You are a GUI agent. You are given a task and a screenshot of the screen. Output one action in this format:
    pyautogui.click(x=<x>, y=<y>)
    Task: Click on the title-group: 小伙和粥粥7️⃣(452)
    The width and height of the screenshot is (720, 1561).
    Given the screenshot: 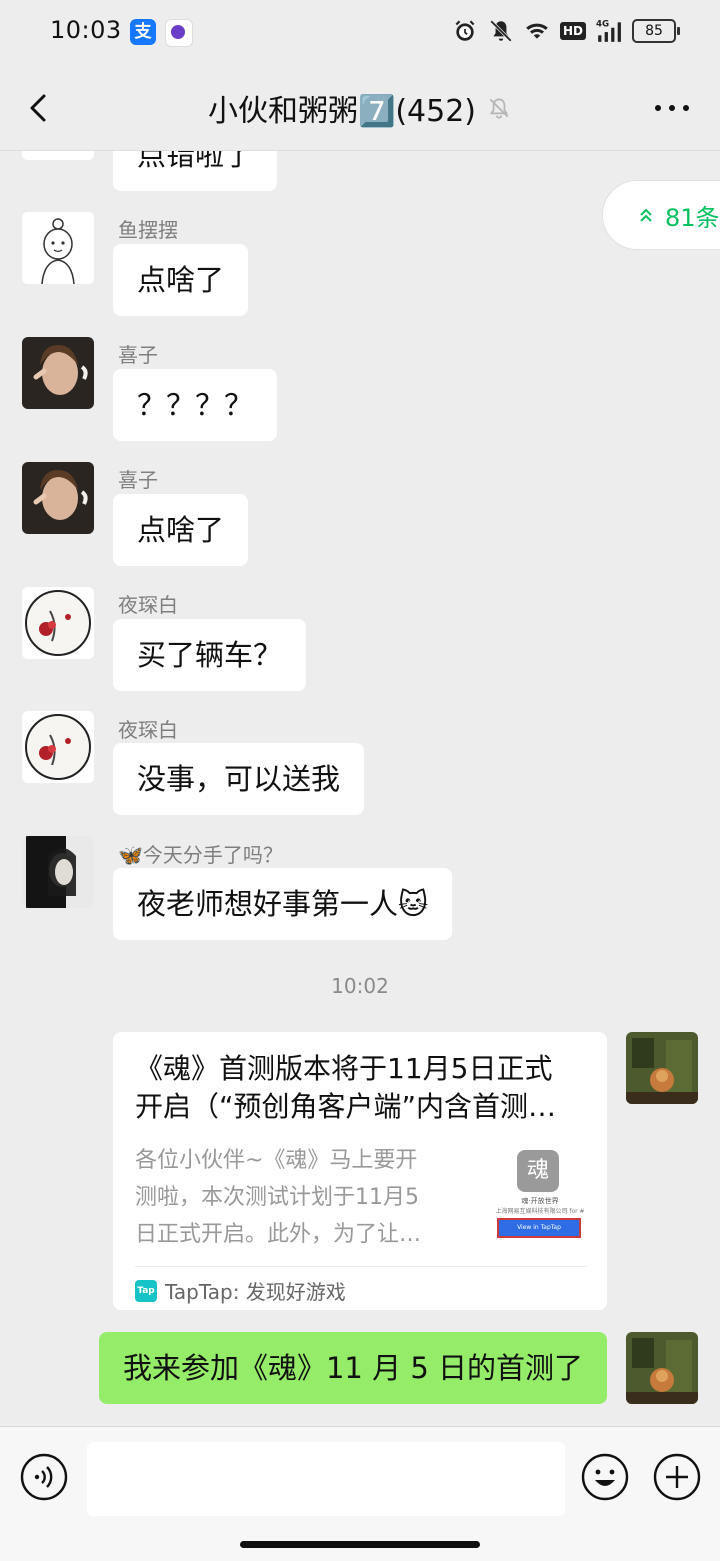 What is the action you would take?
    pyautogui.click(x=360, y=108)
    